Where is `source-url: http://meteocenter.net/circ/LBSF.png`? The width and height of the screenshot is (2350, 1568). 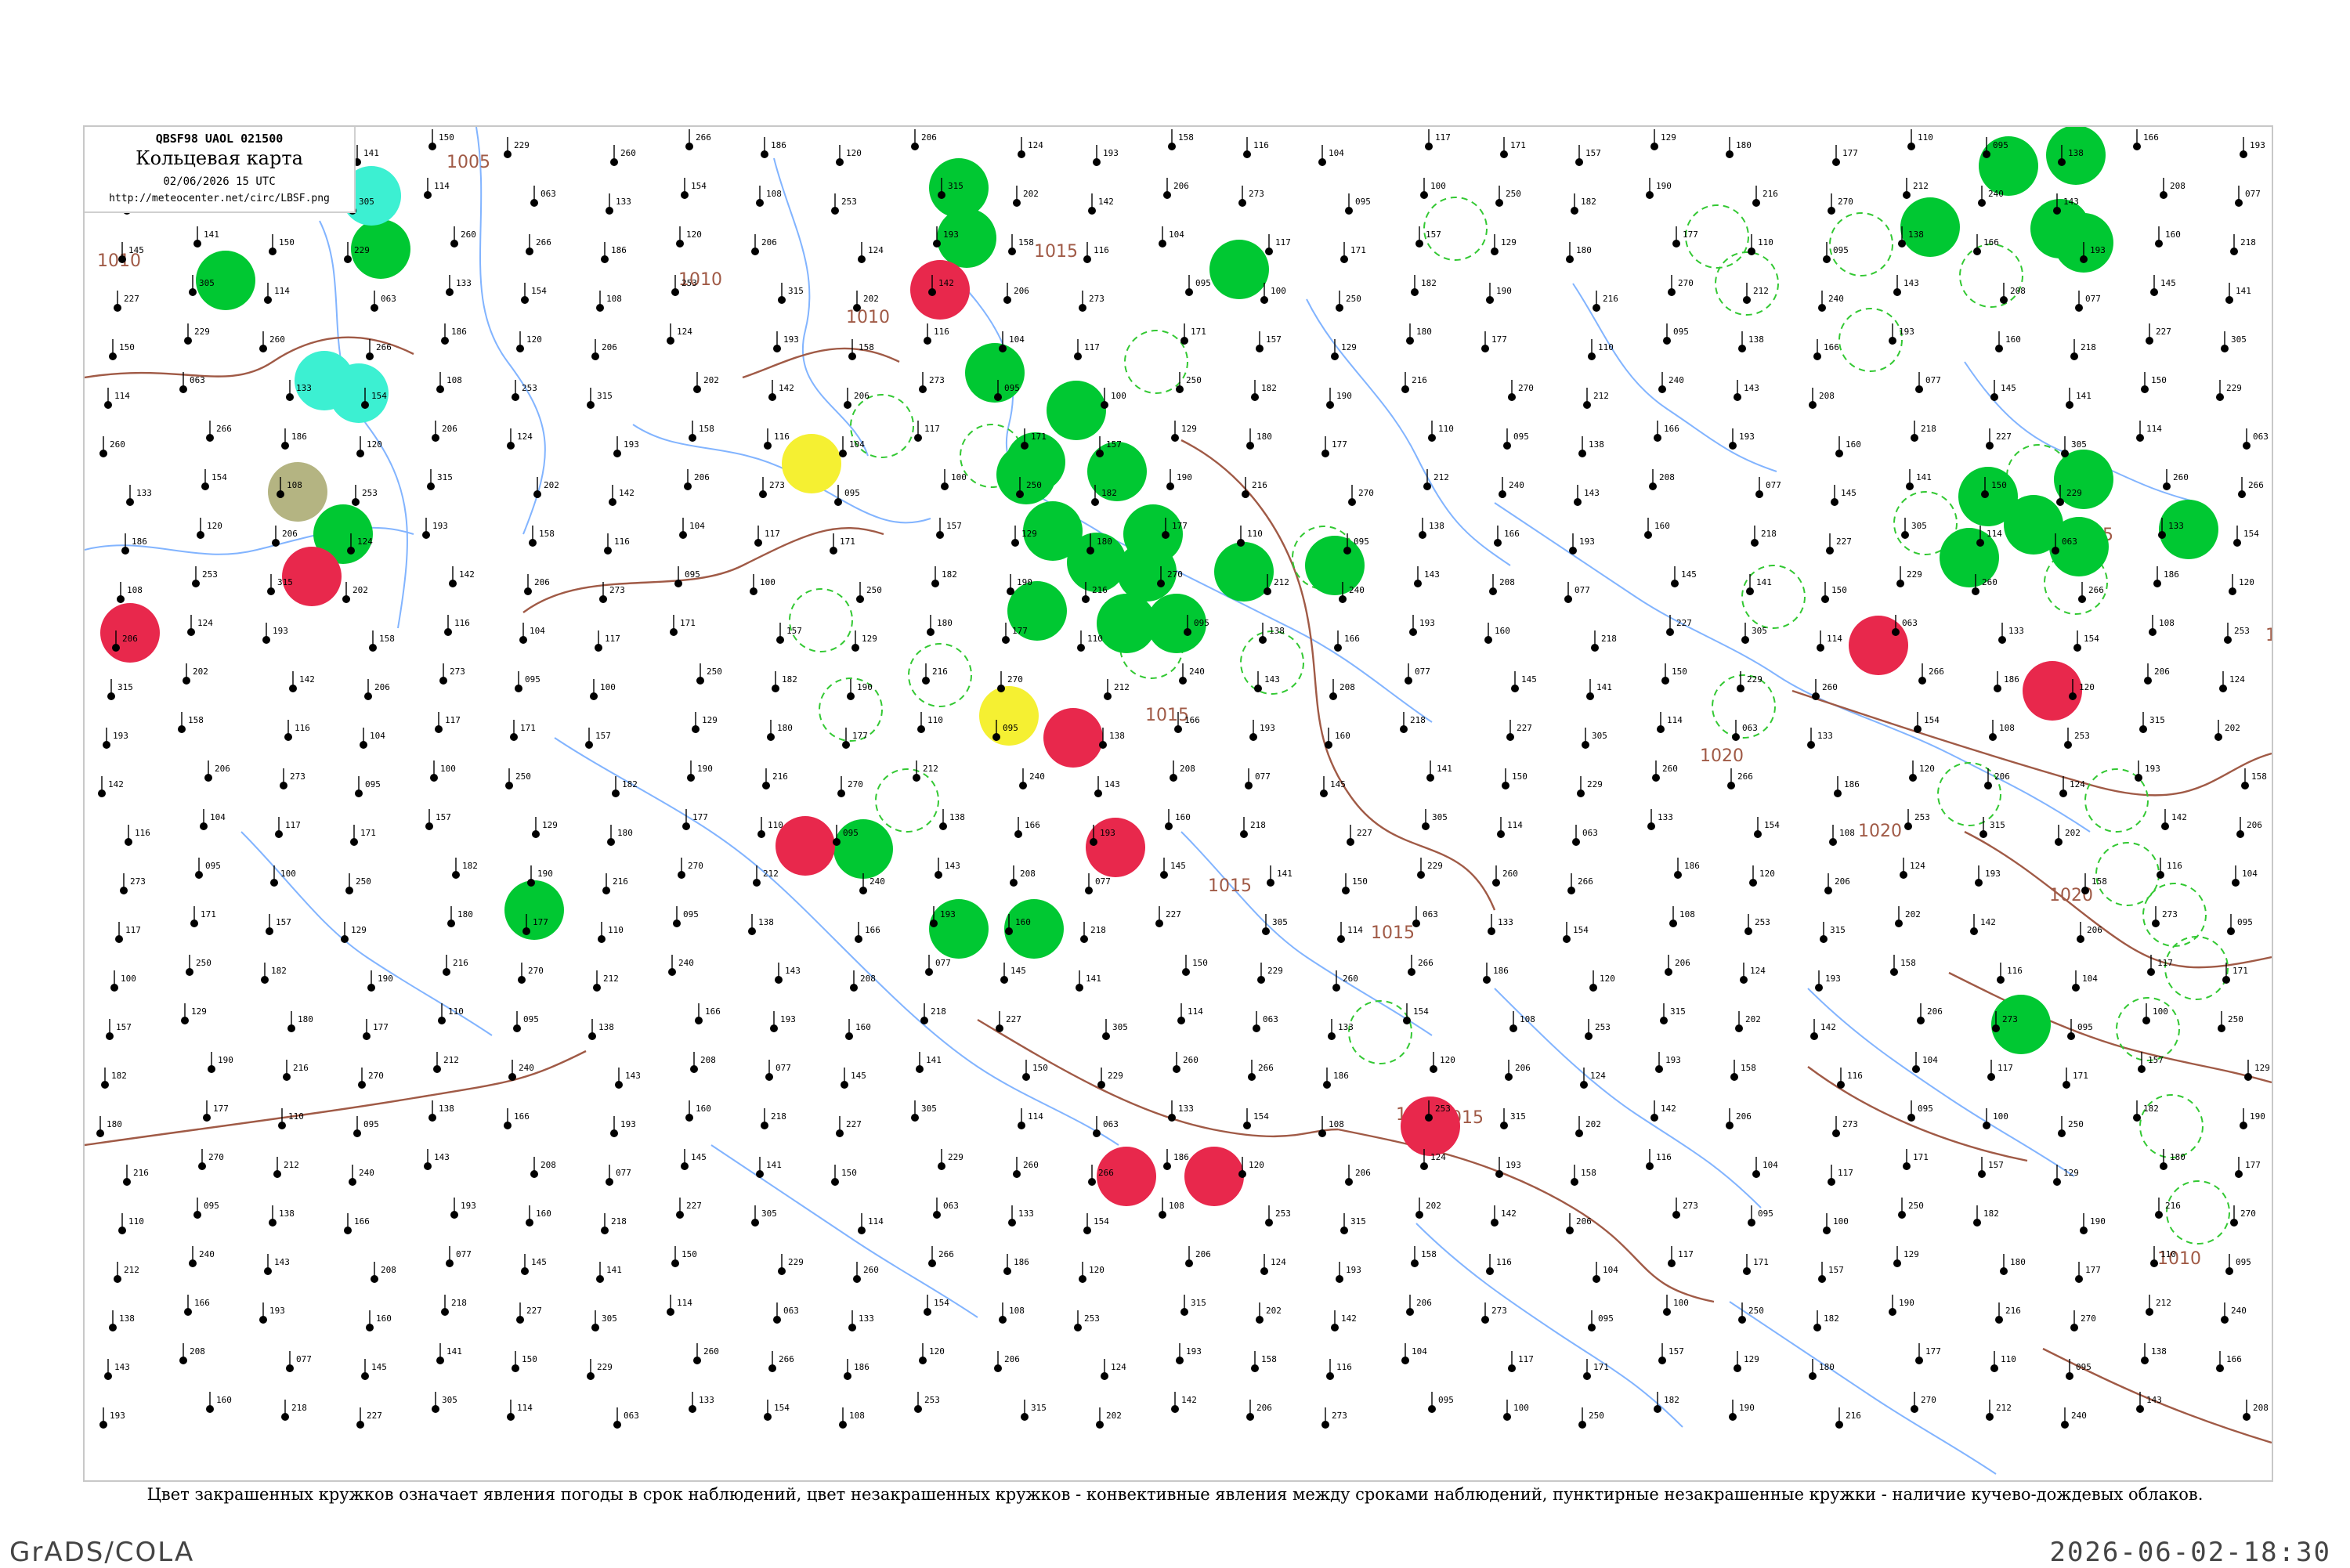 source-url: http://meteocenter.net/circ/LBSF.png is located at coordinates (220, 198).